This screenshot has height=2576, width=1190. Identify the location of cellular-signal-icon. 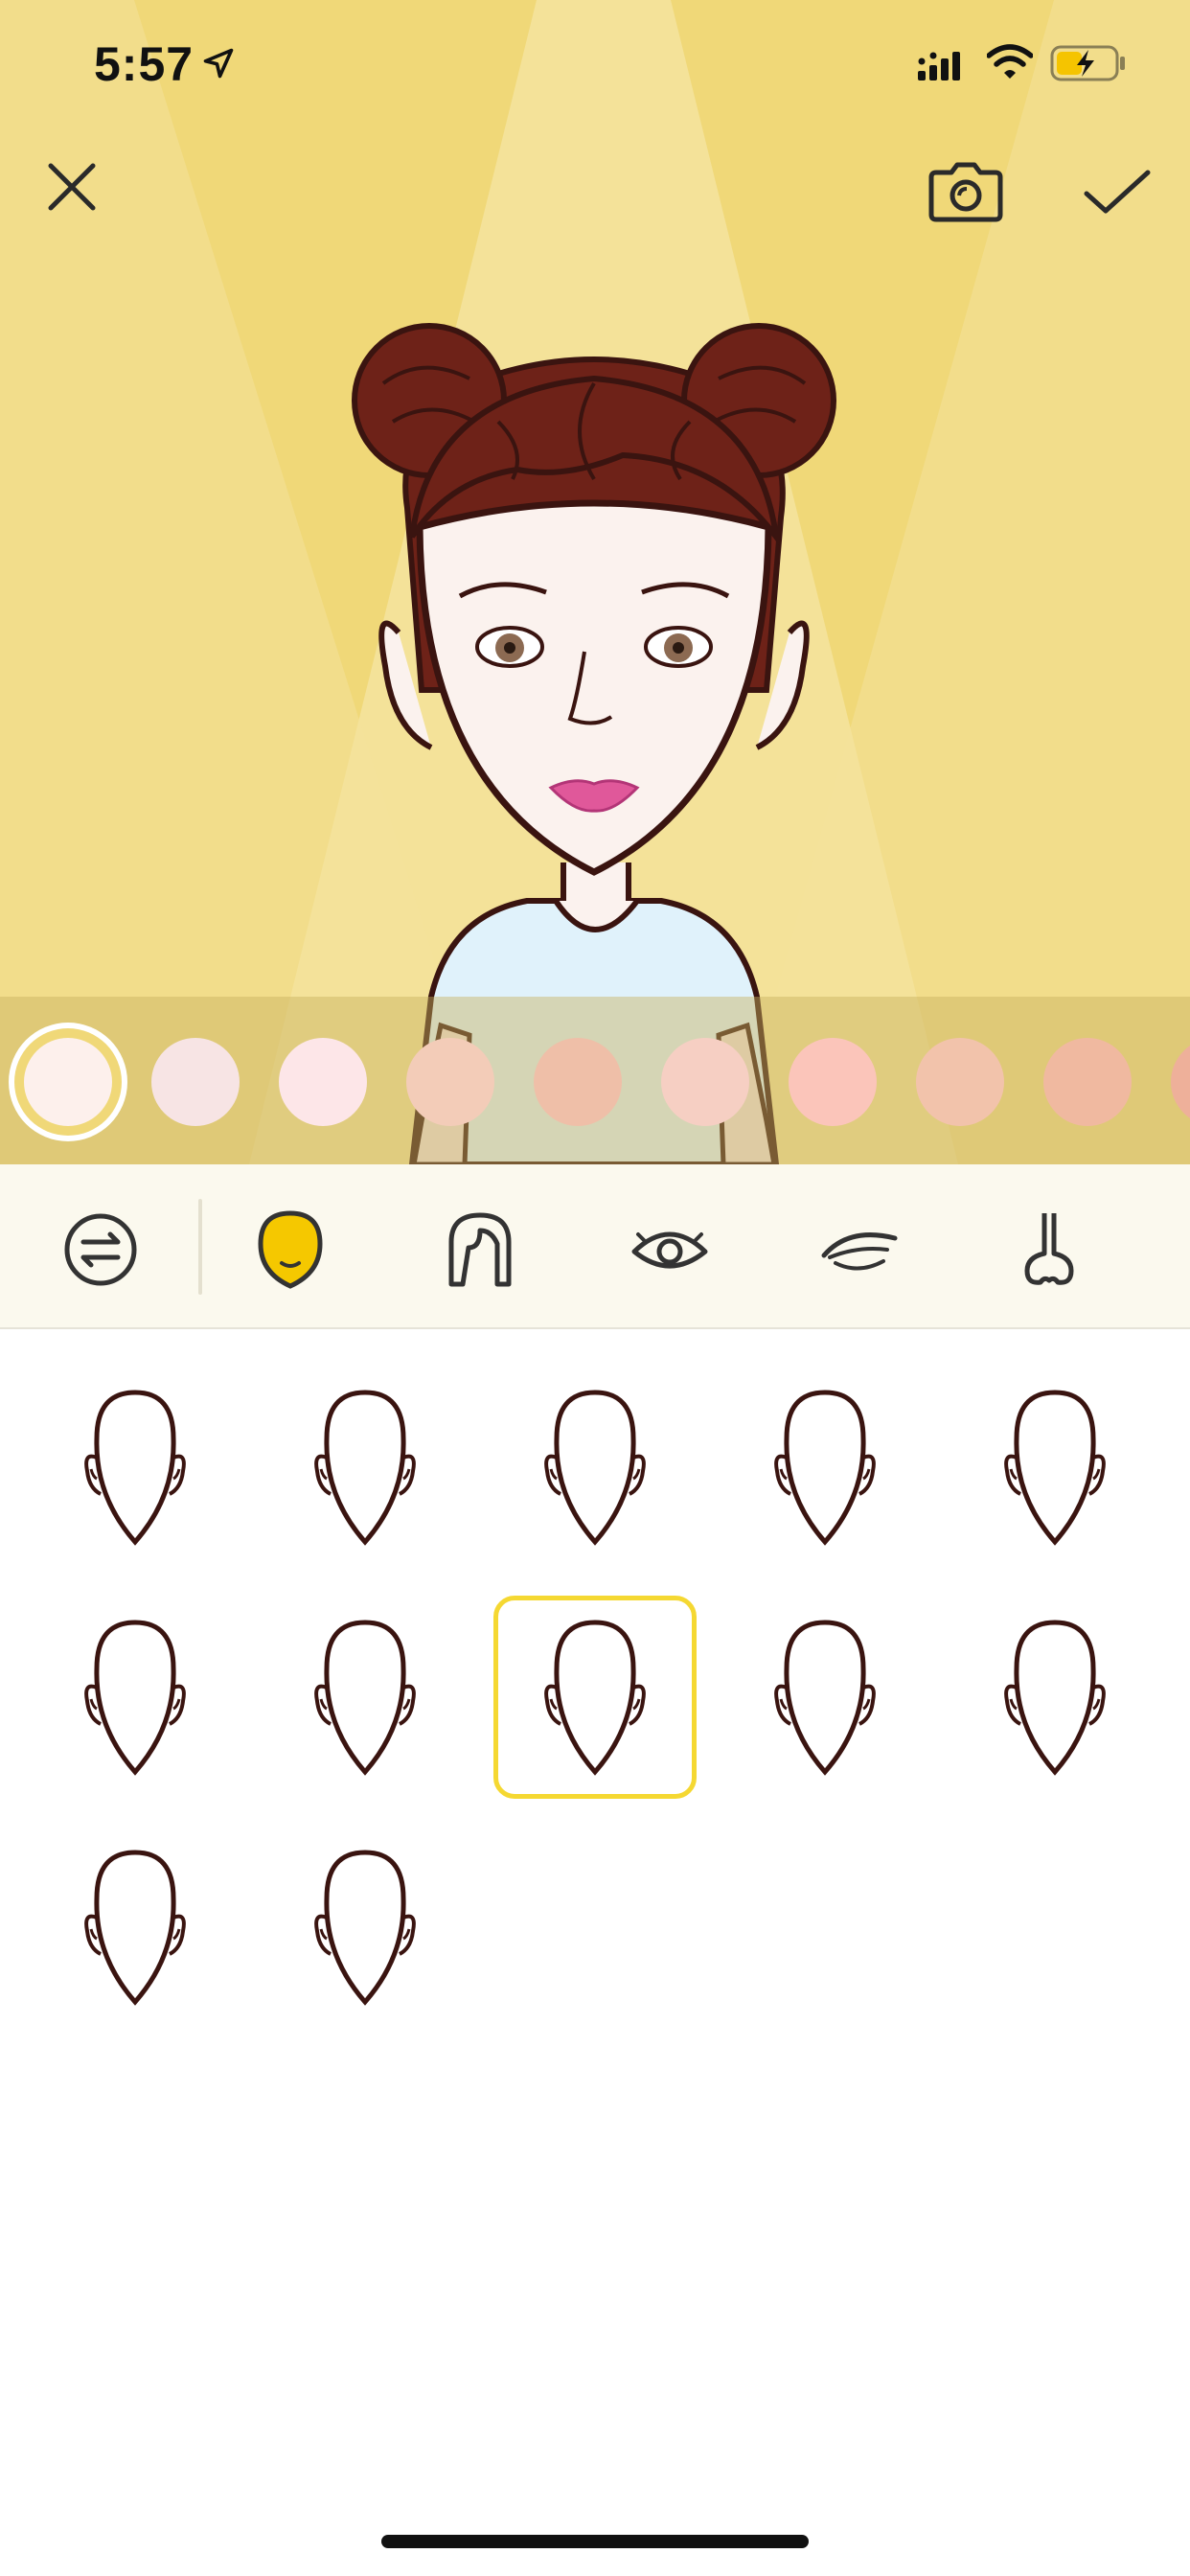
(939, 66).